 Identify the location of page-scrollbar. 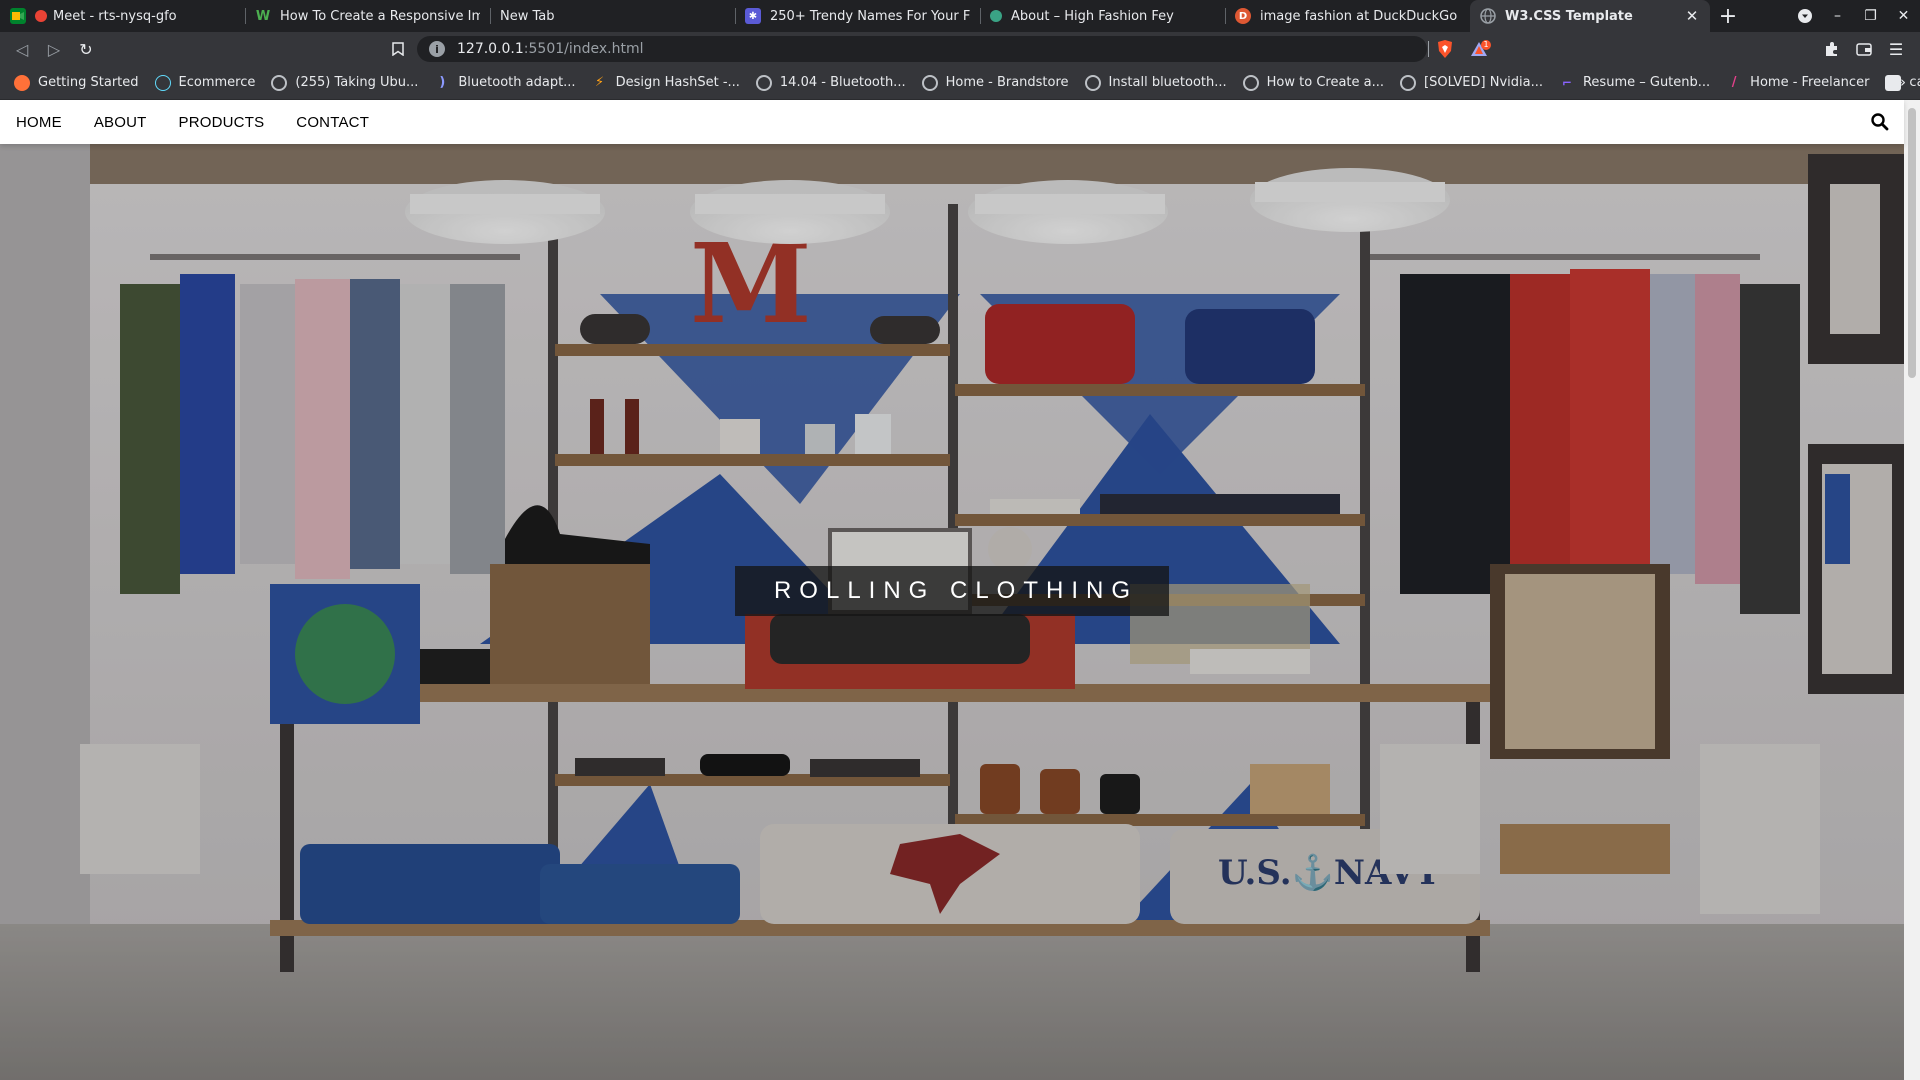
(1912, 590).